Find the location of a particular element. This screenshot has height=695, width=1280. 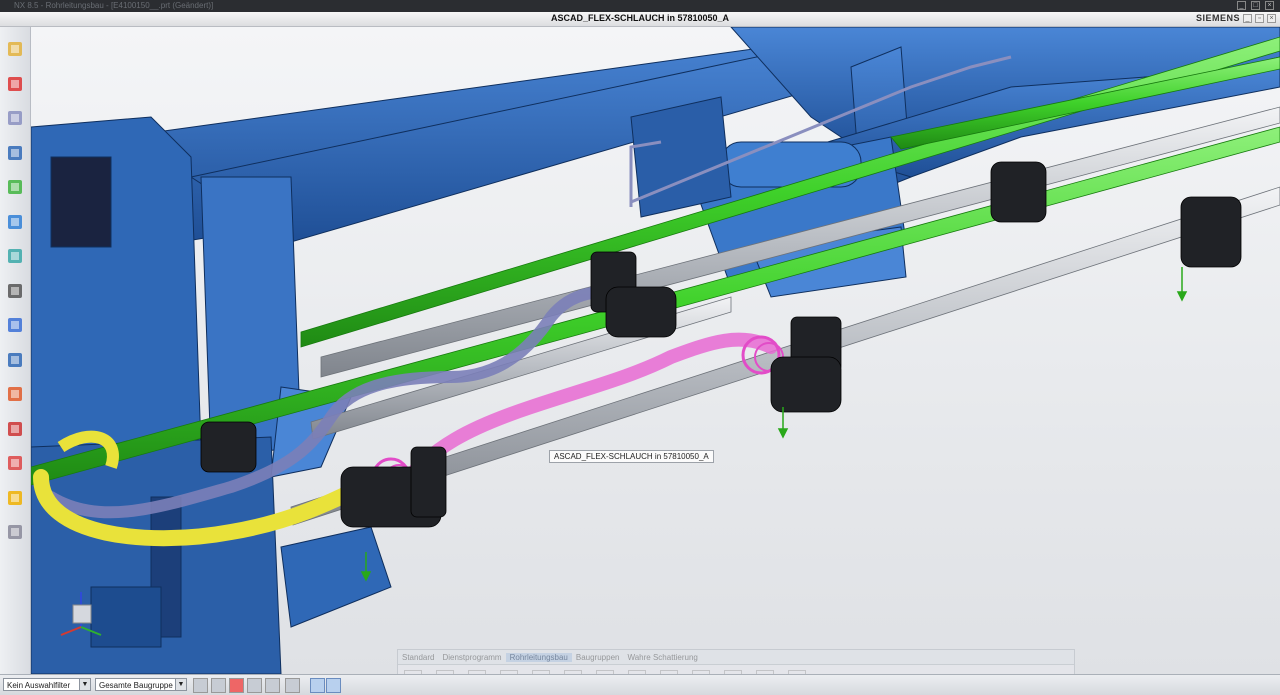

document-controls: _ ▫ × is located at coordinates (1259, 18).